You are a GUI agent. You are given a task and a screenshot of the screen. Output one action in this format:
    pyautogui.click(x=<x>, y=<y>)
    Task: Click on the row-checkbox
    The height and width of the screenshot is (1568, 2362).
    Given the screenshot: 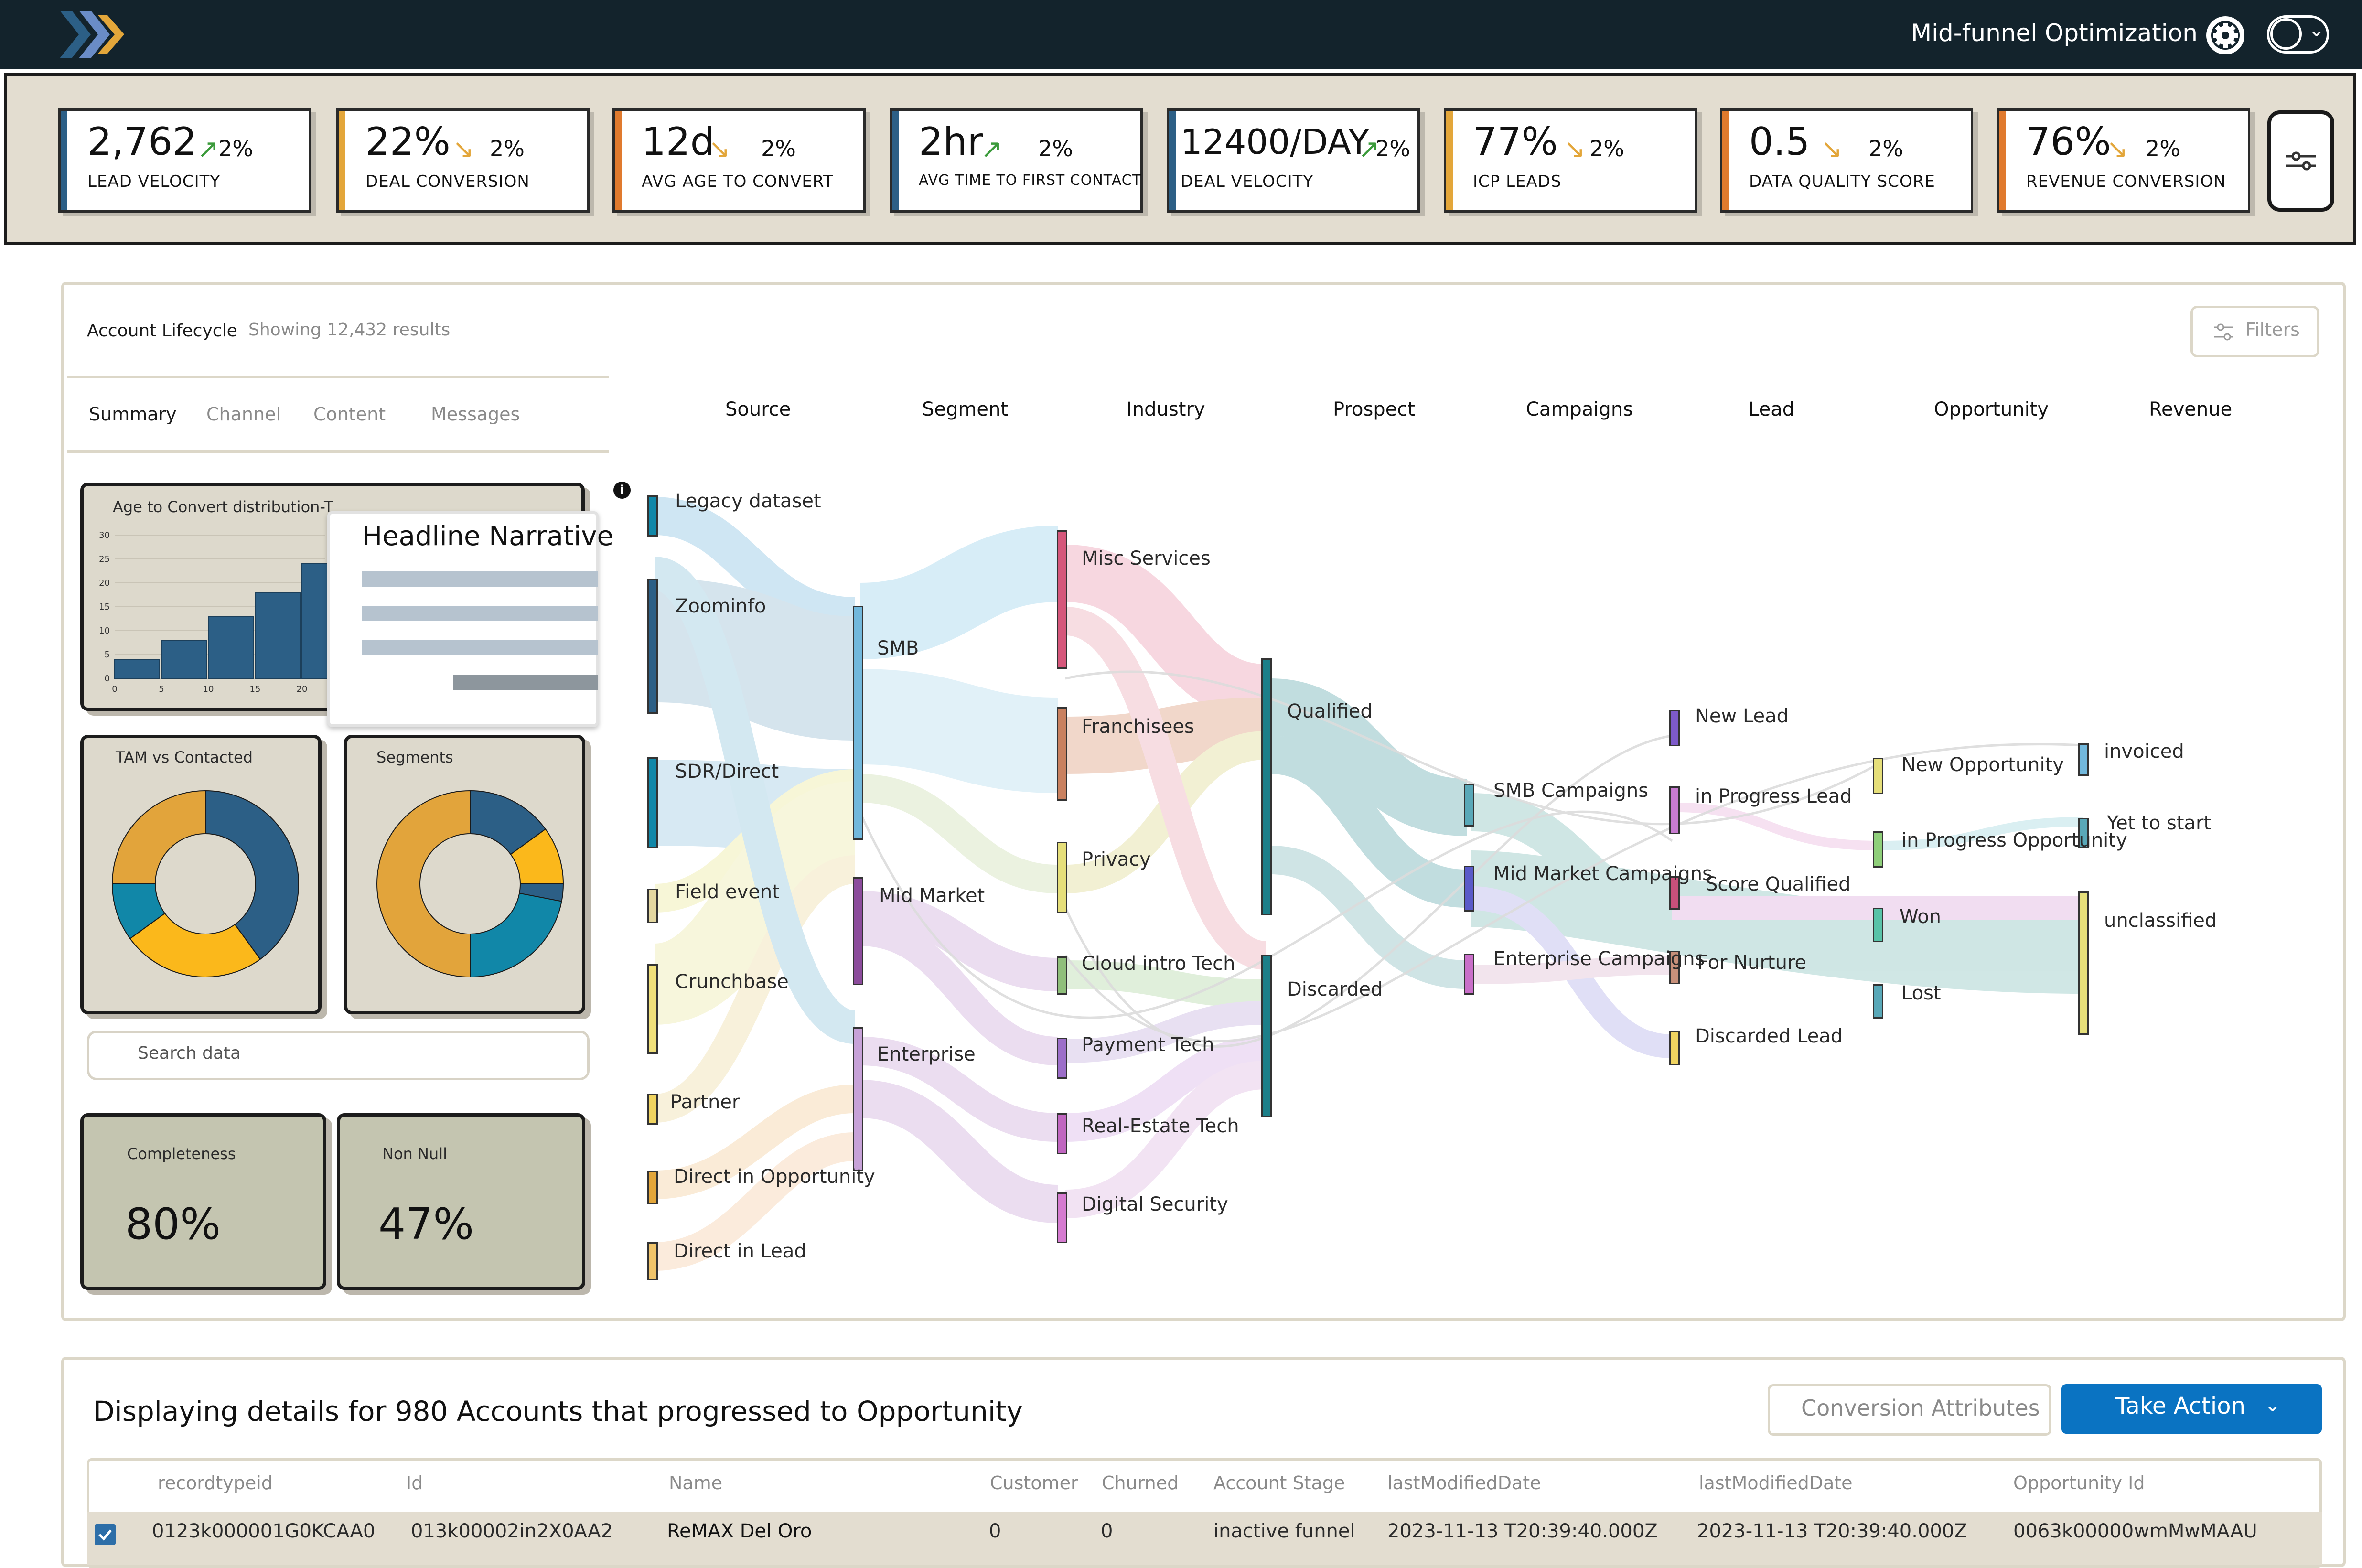 What is the action you would take?
    pyautogui.click(x=105, y=1534)
    